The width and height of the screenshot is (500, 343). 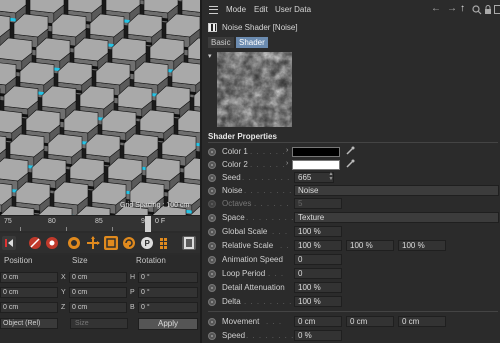 What do you see at coordinates (29, 292) in the screenshot?
I see `position-y-field: 0 cm` at bounding box center [29, 292].